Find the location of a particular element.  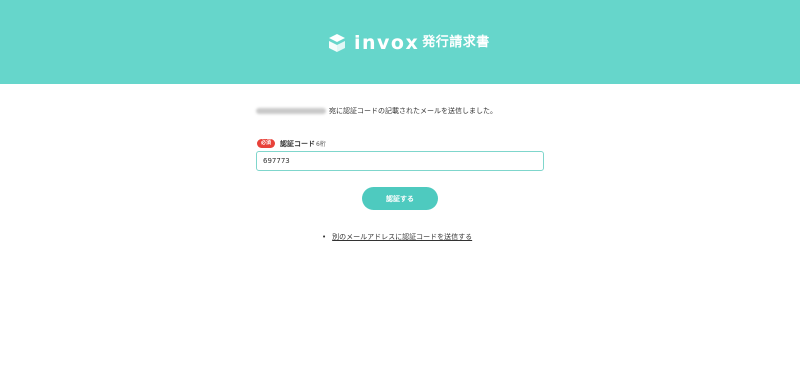

cube-logo-icon is located at coordinates (337, 43).